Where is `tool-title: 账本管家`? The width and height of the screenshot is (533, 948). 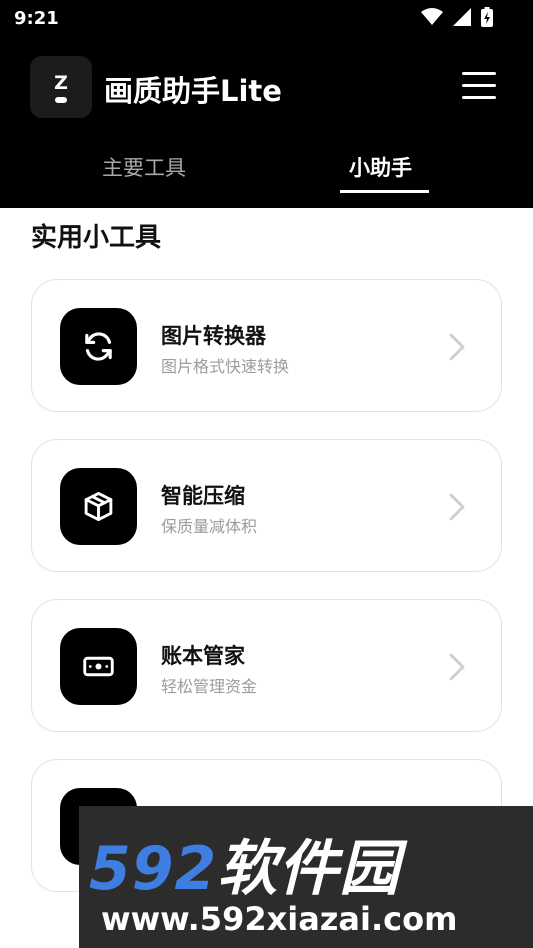 tool-title: 账本管家 is located at coordinates (203, 656).